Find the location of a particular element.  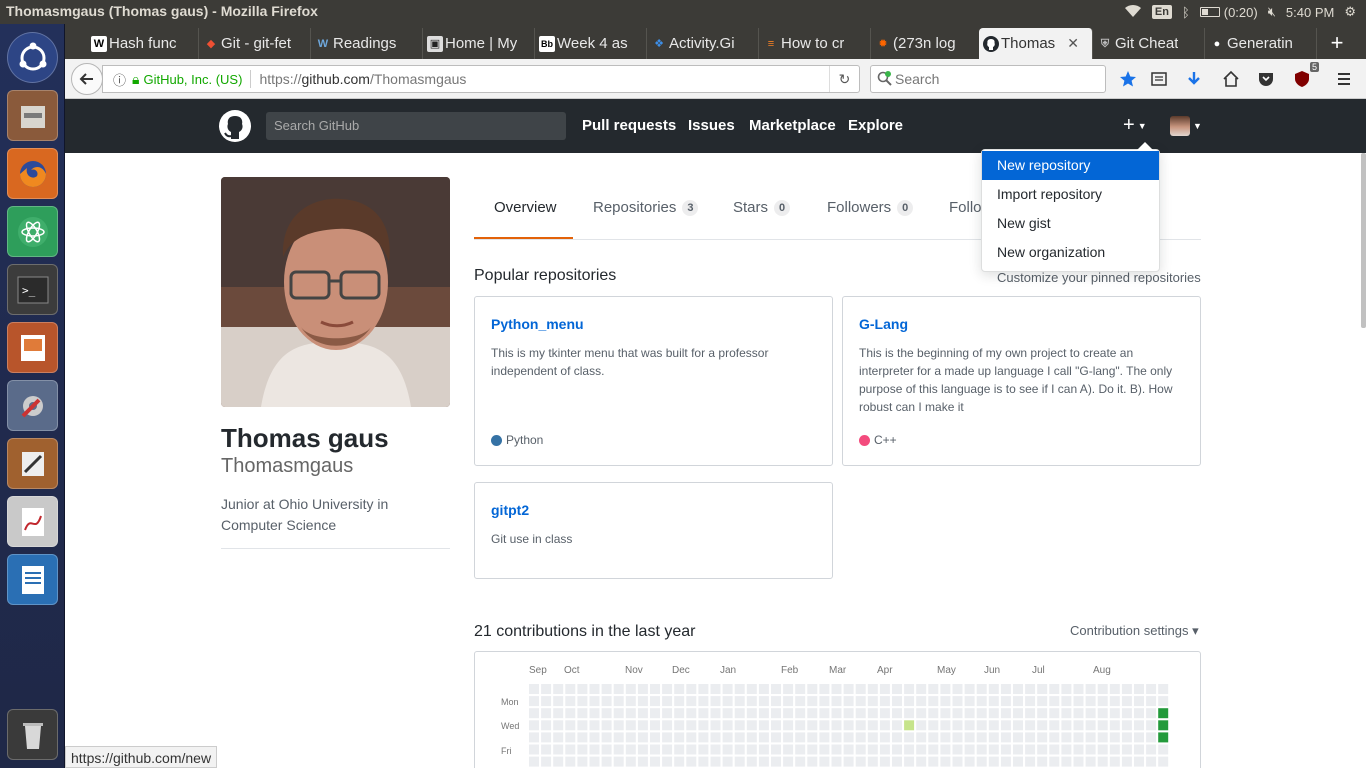

github-search-input: Search GitHub is located at coordinates (416, 126).